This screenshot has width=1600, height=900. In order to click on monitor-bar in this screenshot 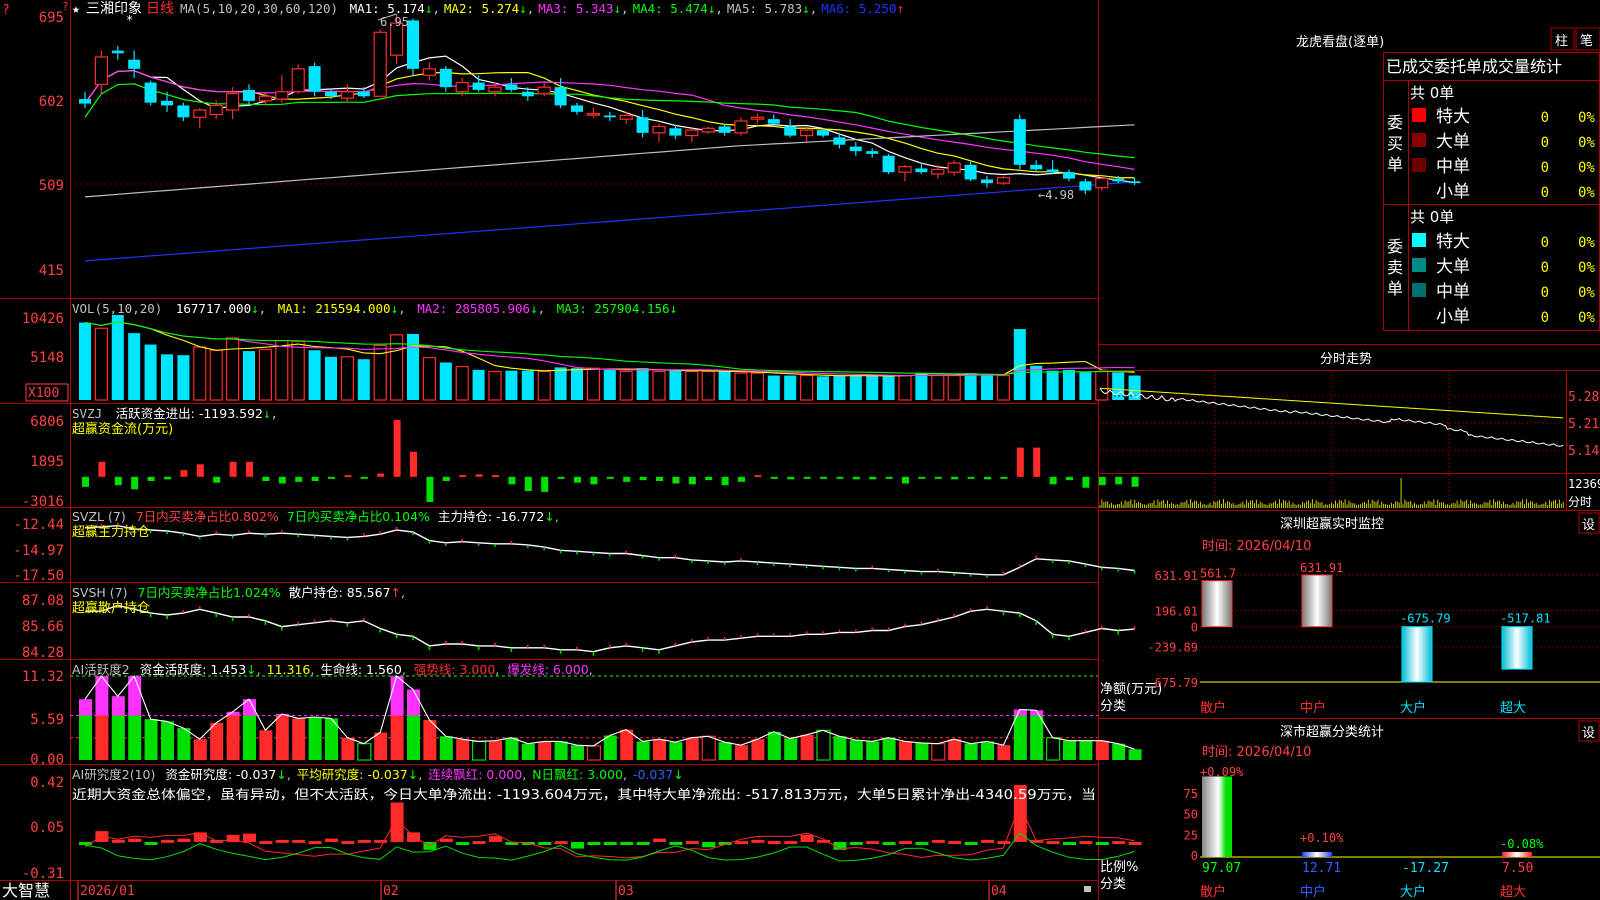, I will do `click(1317, 601)`.